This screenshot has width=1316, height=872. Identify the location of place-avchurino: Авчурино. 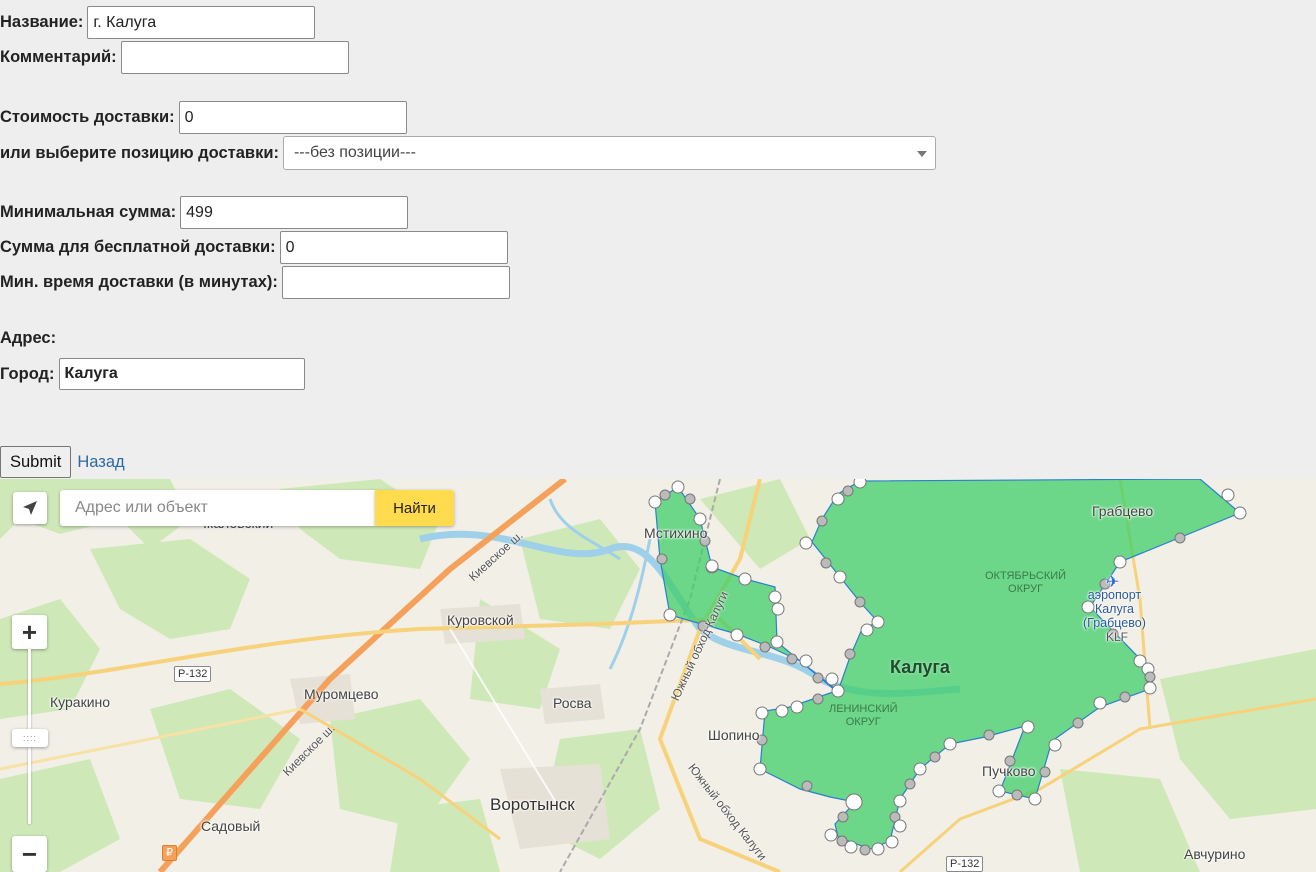
(1215, 854).